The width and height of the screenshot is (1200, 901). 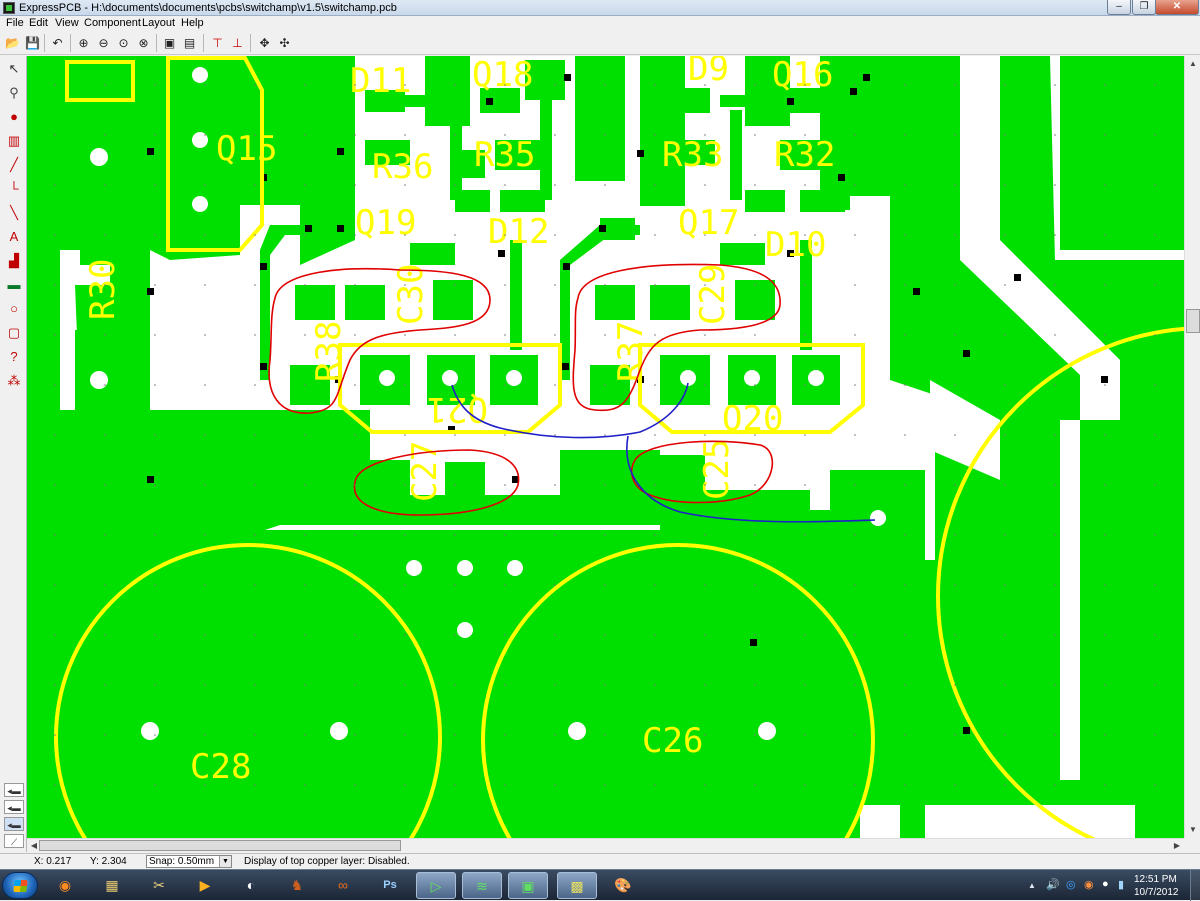 I want to click on taskbar-spartan: ♞, so click(x=297, y=885).